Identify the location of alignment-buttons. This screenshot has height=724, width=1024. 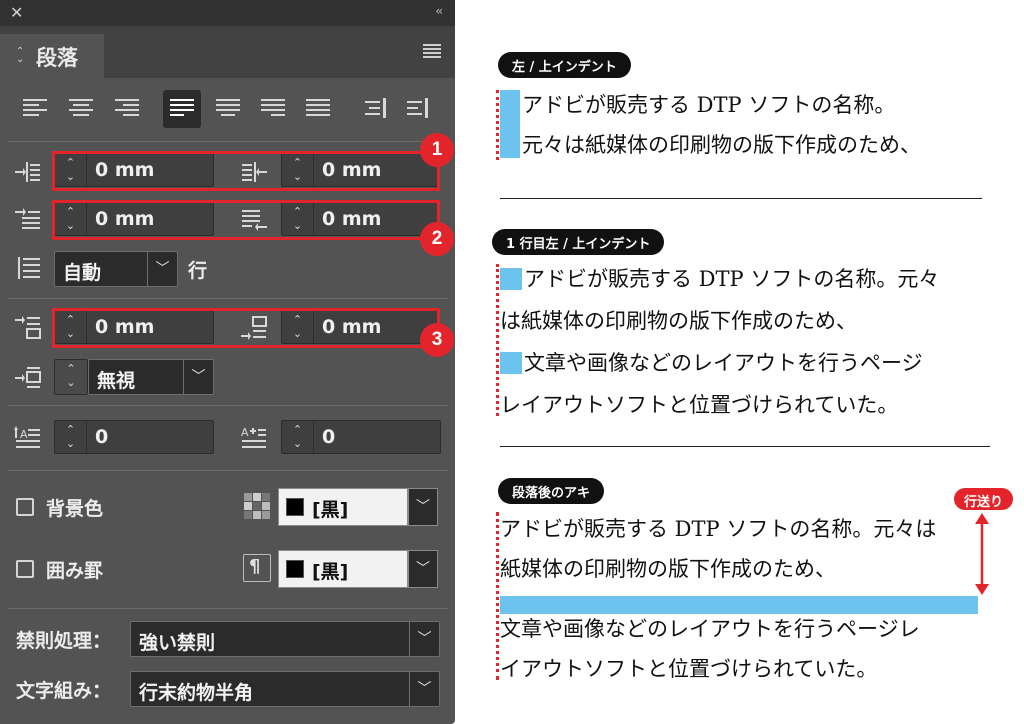
(227, 110).